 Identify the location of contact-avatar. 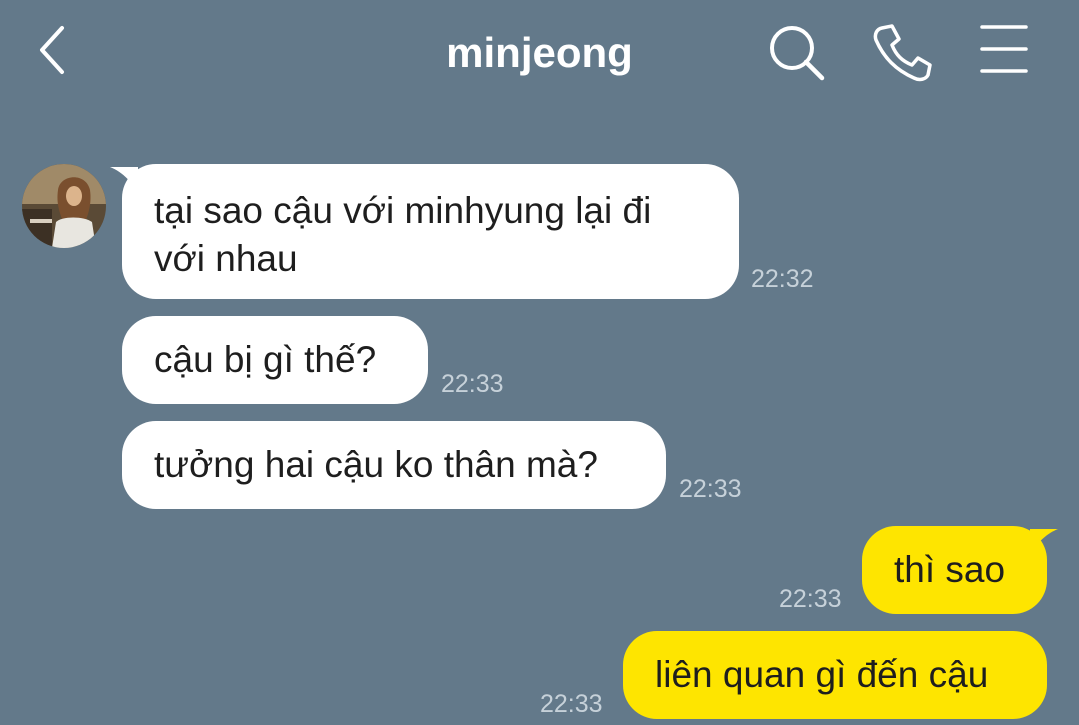
(64, 206).